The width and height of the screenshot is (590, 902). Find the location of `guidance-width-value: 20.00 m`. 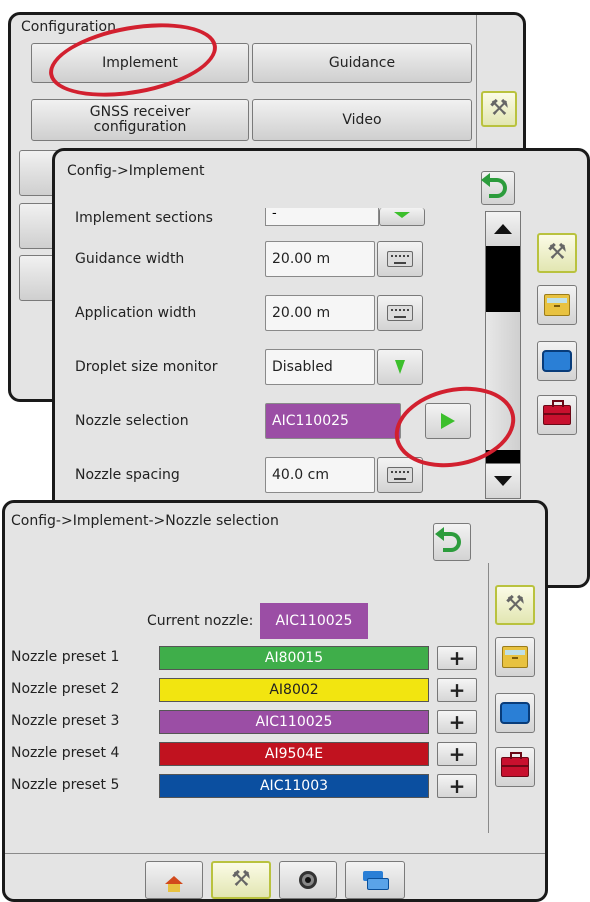

guidance-width-value: 20.00 m is located at coordinates (301, 259).